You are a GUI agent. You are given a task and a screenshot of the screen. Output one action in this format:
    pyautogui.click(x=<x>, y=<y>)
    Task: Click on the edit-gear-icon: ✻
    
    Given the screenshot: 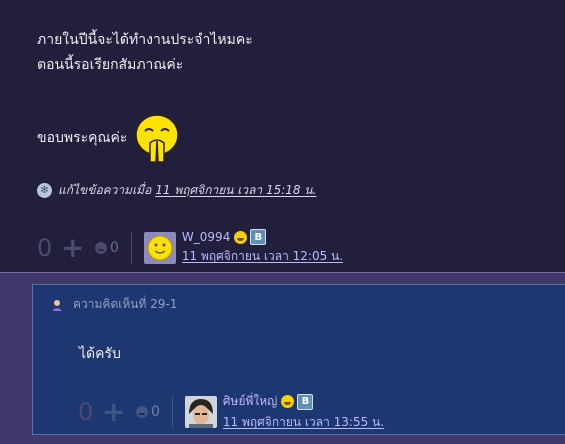 What is the action you would take?
    pyautogui.click(x=44, y=190)
    